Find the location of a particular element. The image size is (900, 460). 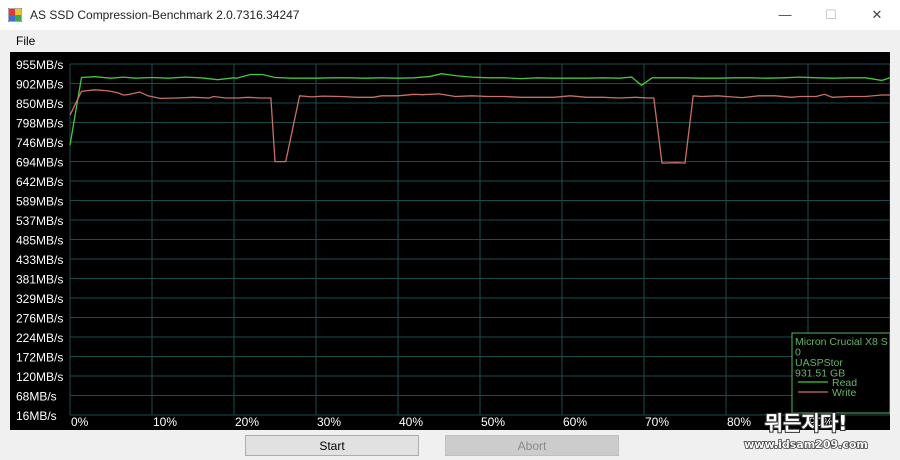

y-tick-label: 902MB/s is located at coordinates (39, 85).